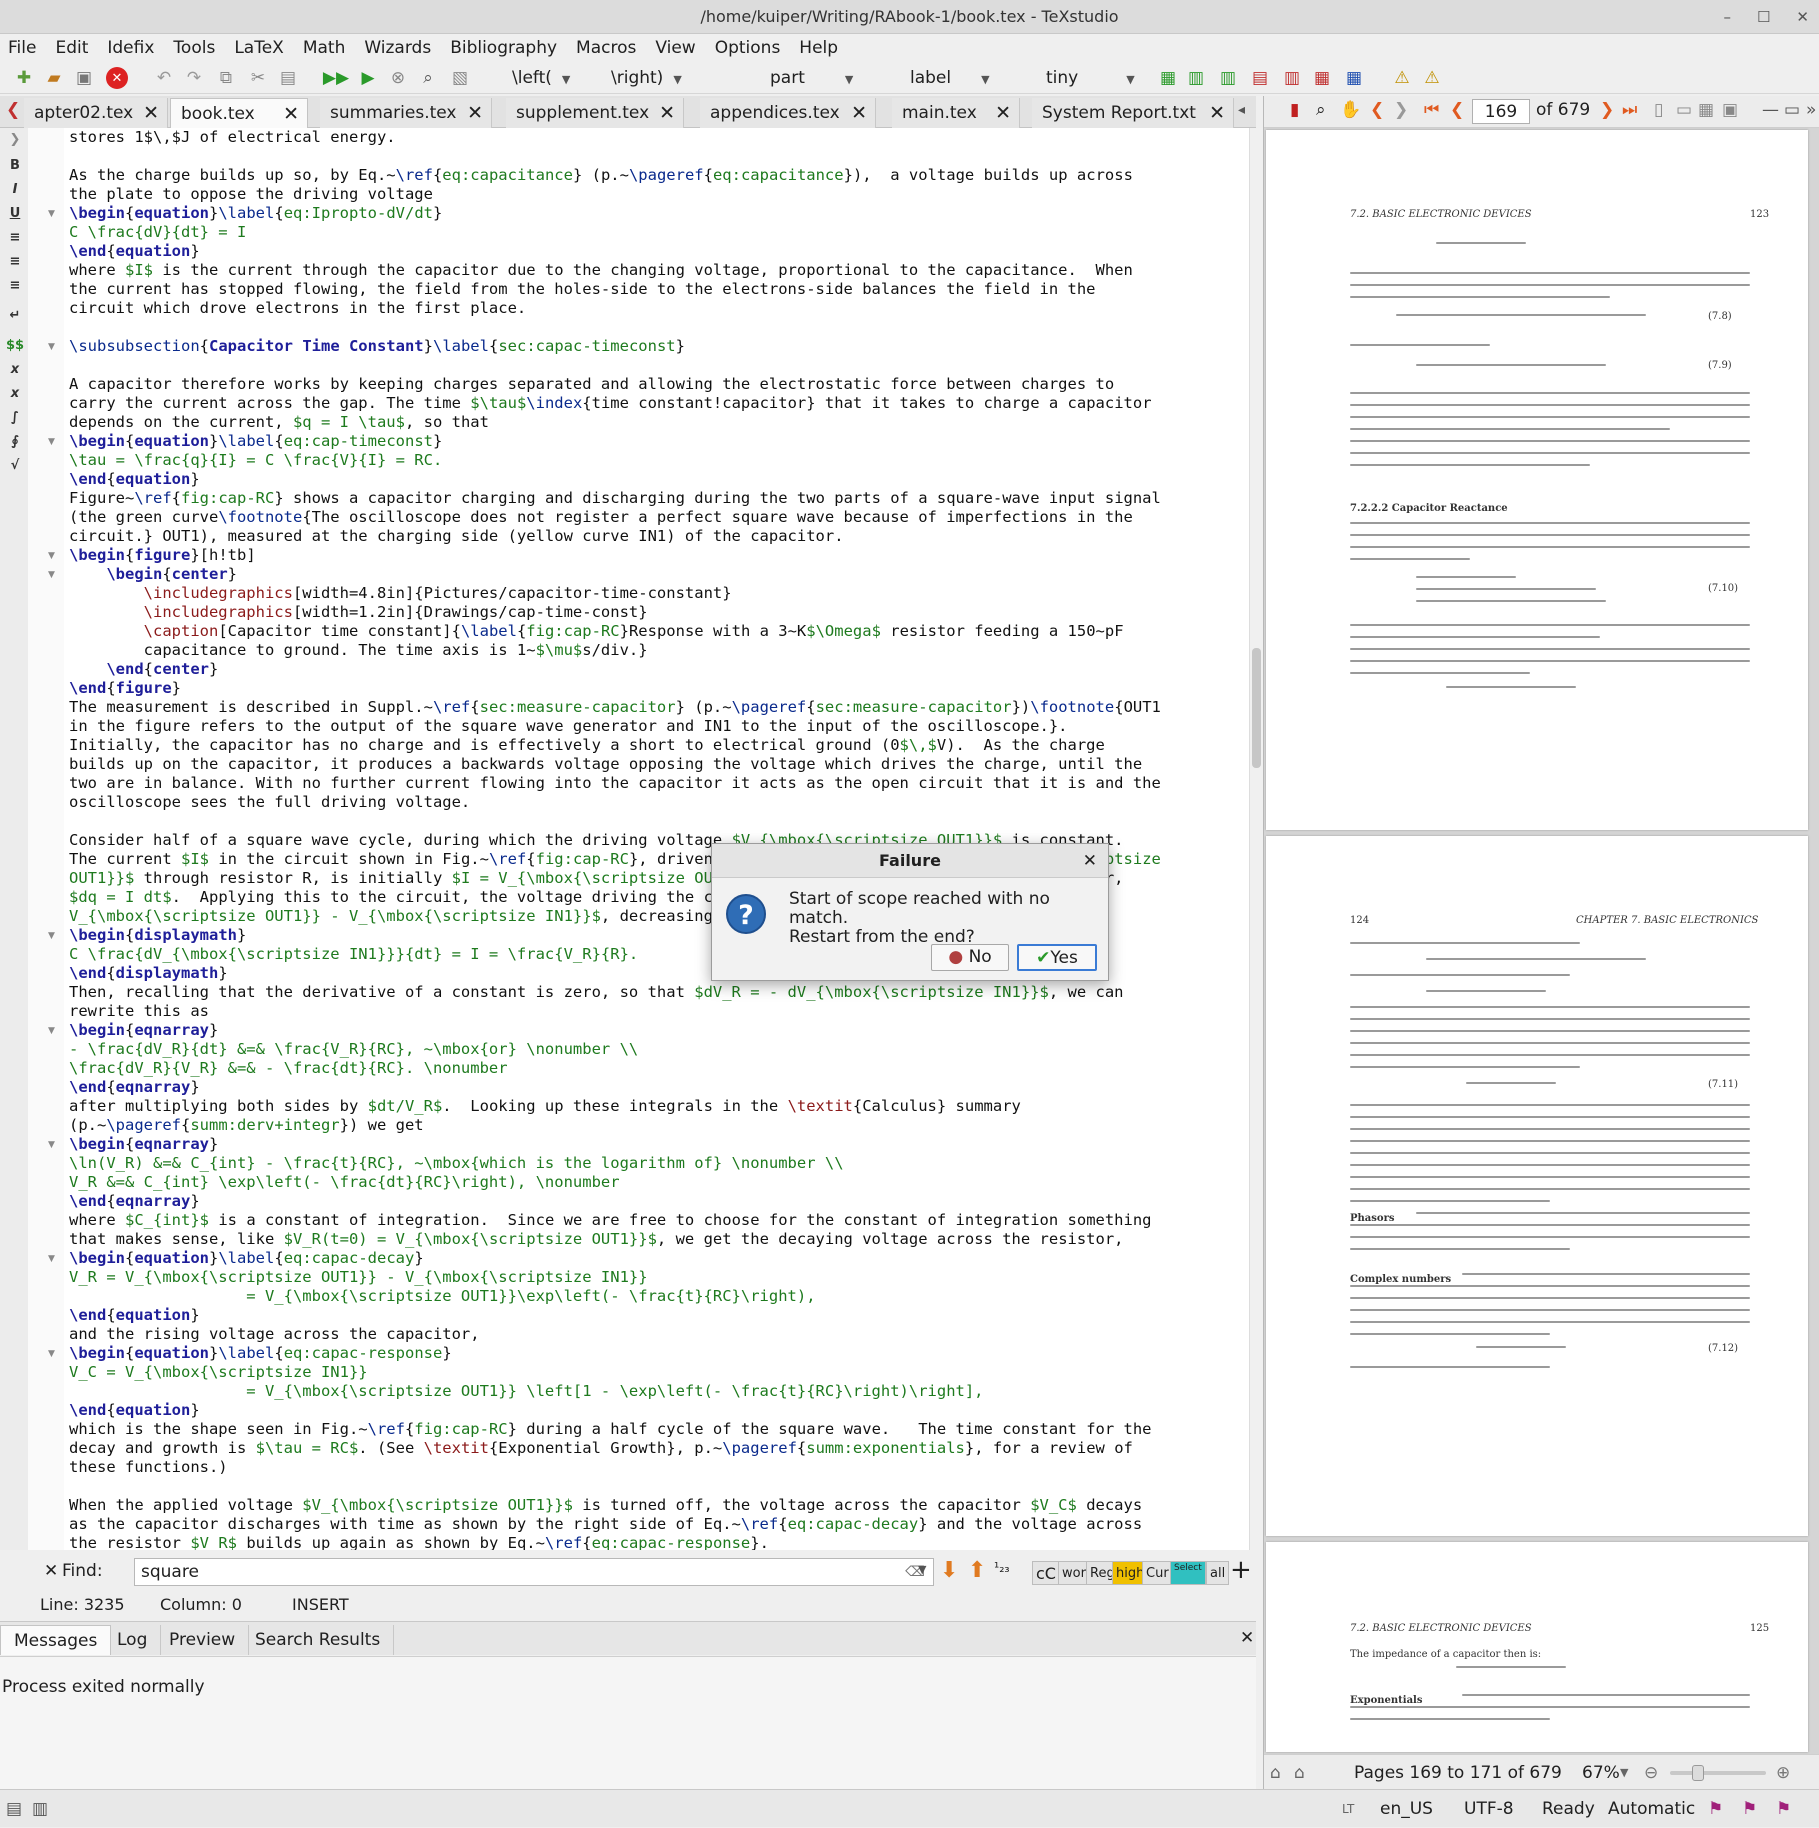 The width and height of the screenshot is (1819, 1828). What do you see at coordinates (130, 48) in the screenshot?
I see `menu-idefix: Idefix` at bounding box center [130, 48].